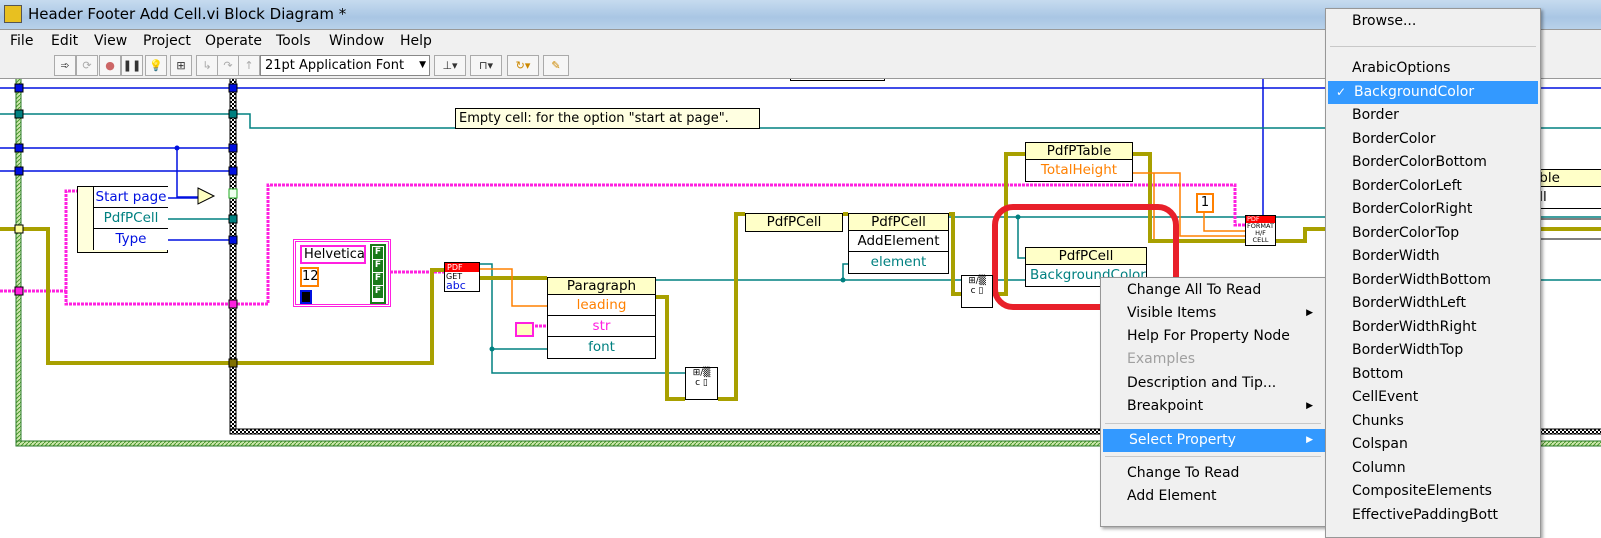  What do you see at coordinates (601, 286) in the screenshot?
I see `node-title: Paragraph` at bounding box center [601, 286].